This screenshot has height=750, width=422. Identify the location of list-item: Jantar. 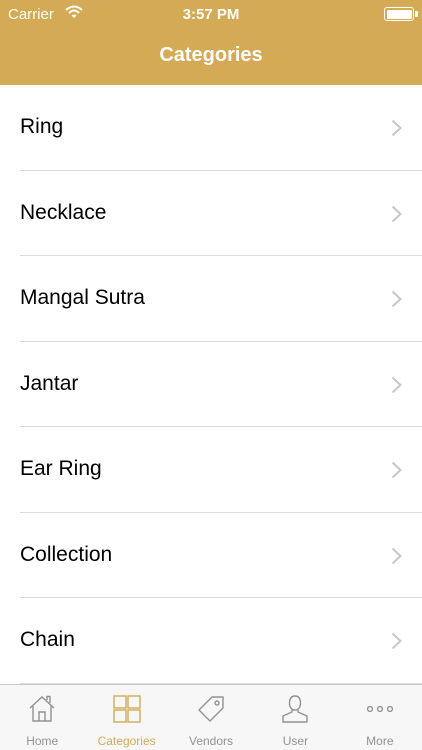
(211, 385).